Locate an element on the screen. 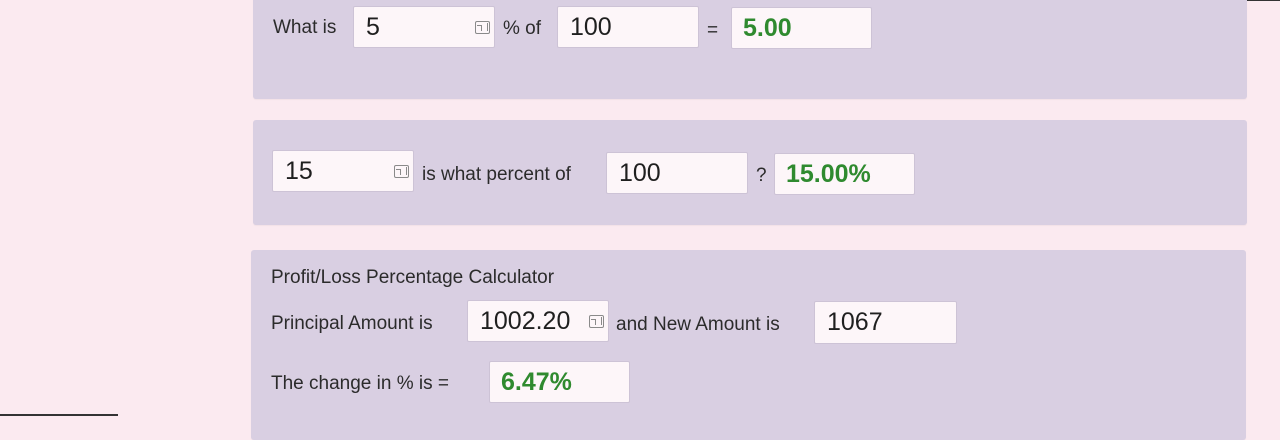 Image resolution: width=1280 pixels, height=440 pixels. base-value-input: 100 is located at coordinates (628, 27).